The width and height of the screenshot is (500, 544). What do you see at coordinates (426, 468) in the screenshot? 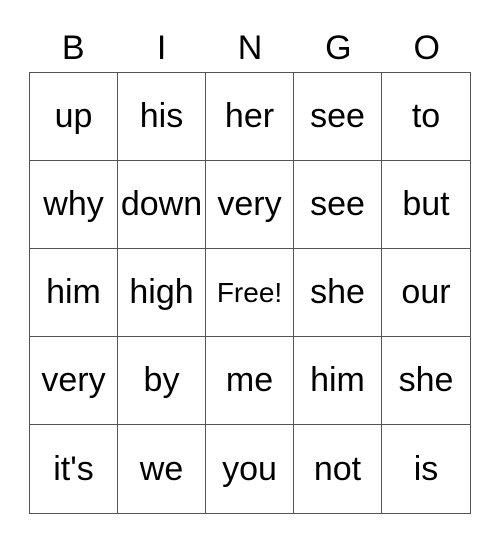
I see `bingo-cell: is` at bounding box center [426, 468].